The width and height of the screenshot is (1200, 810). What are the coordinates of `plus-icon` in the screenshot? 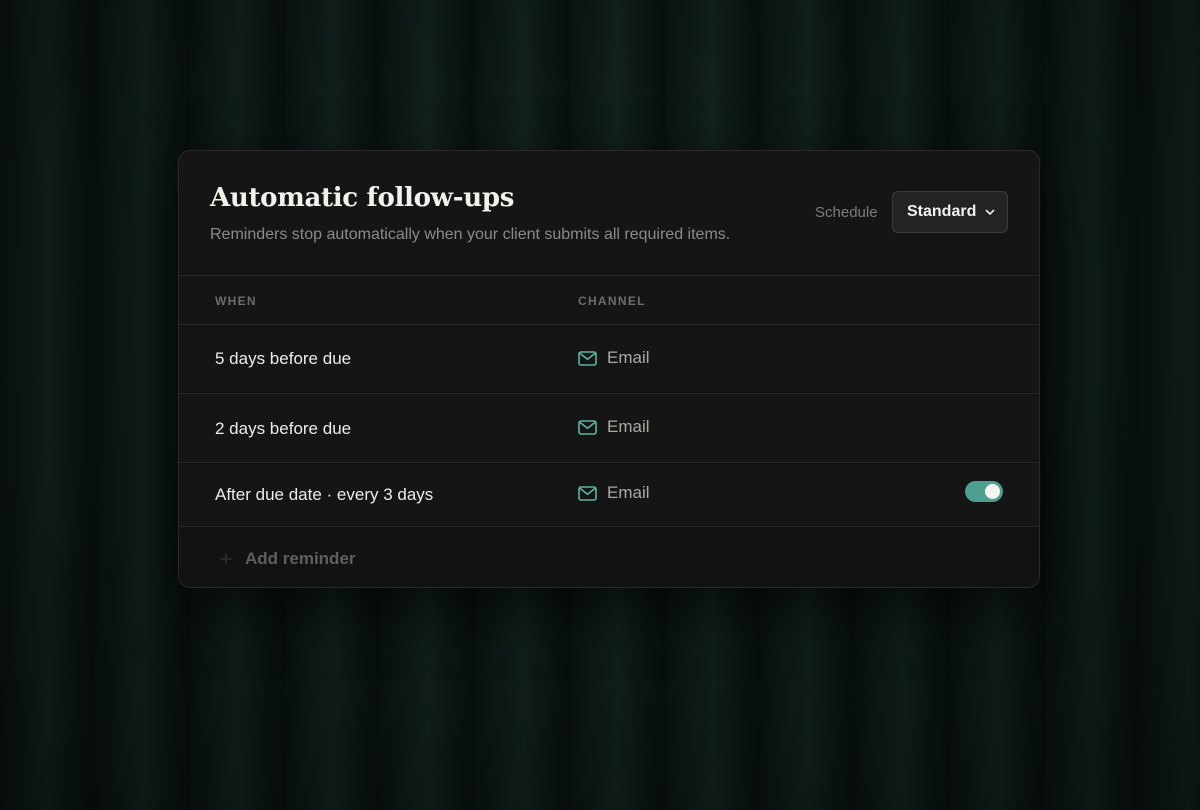 It's located at (226, 559).